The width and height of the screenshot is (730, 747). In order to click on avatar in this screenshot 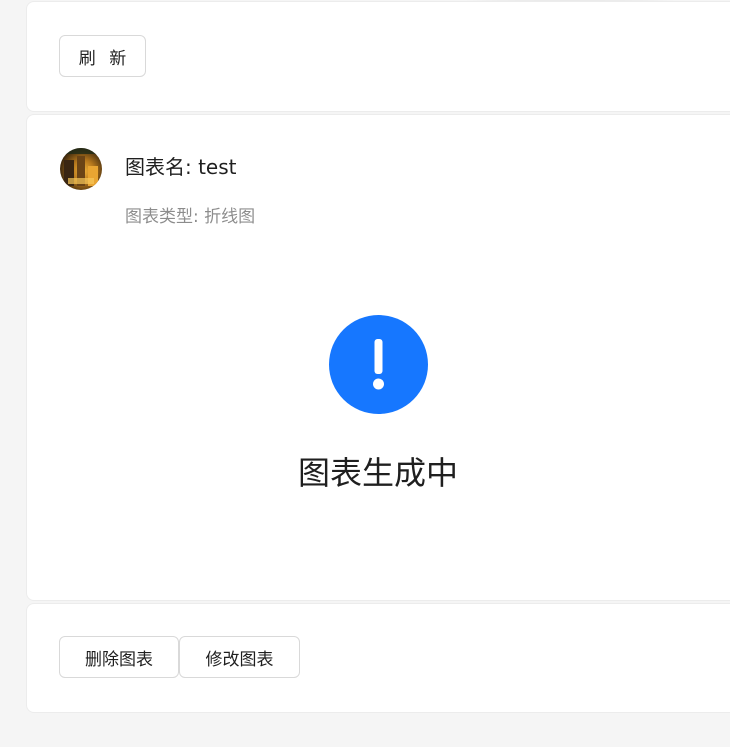, I will do `click(81, 169)`.